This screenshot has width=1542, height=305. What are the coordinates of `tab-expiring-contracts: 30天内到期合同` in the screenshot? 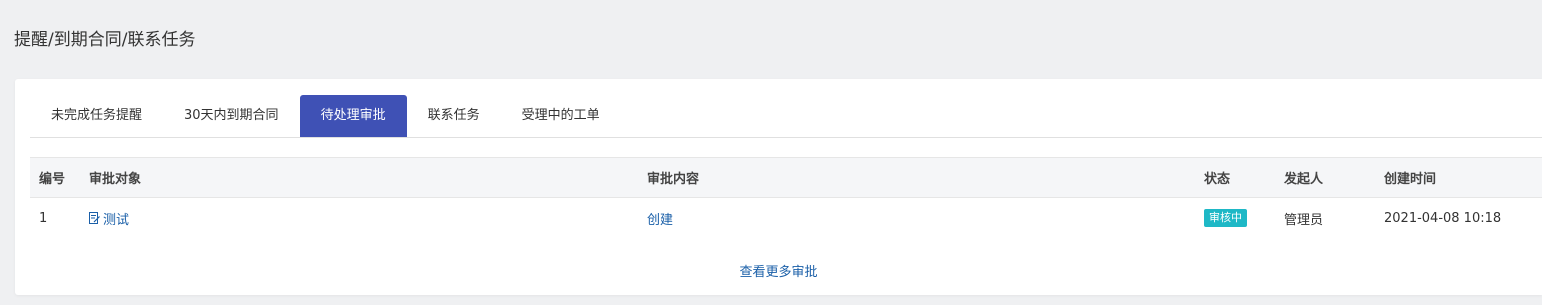 It's located at (231, 116).